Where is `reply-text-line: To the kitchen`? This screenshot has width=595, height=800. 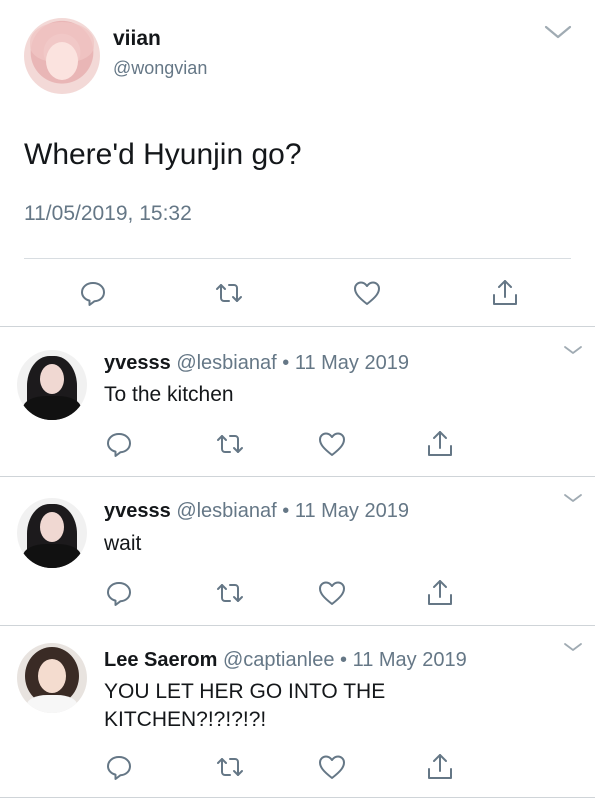
reply-text-line: To the kitchen is located at coordinates (169, 394).